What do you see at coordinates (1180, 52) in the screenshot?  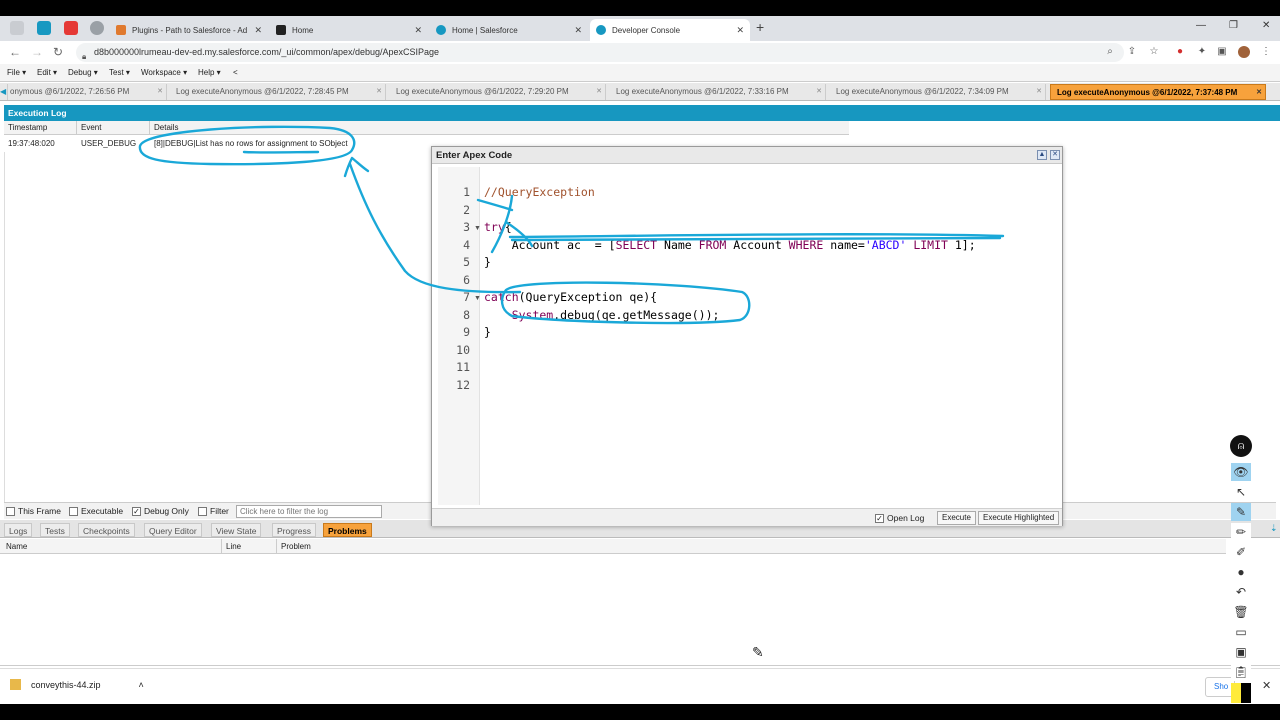 I see `extension-adblock-icon: ●` at bounding box center [1180, 52].